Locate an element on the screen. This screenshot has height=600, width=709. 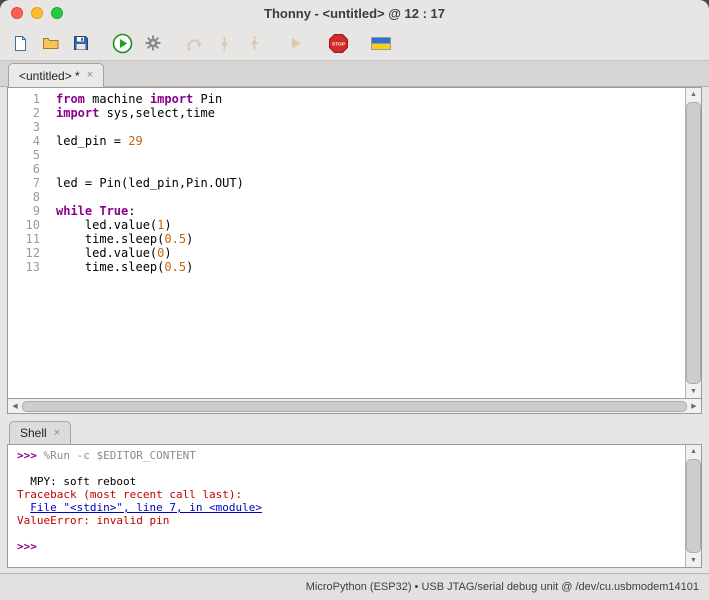
stop-restart-button: STOP is located at coordinates (338, 43).